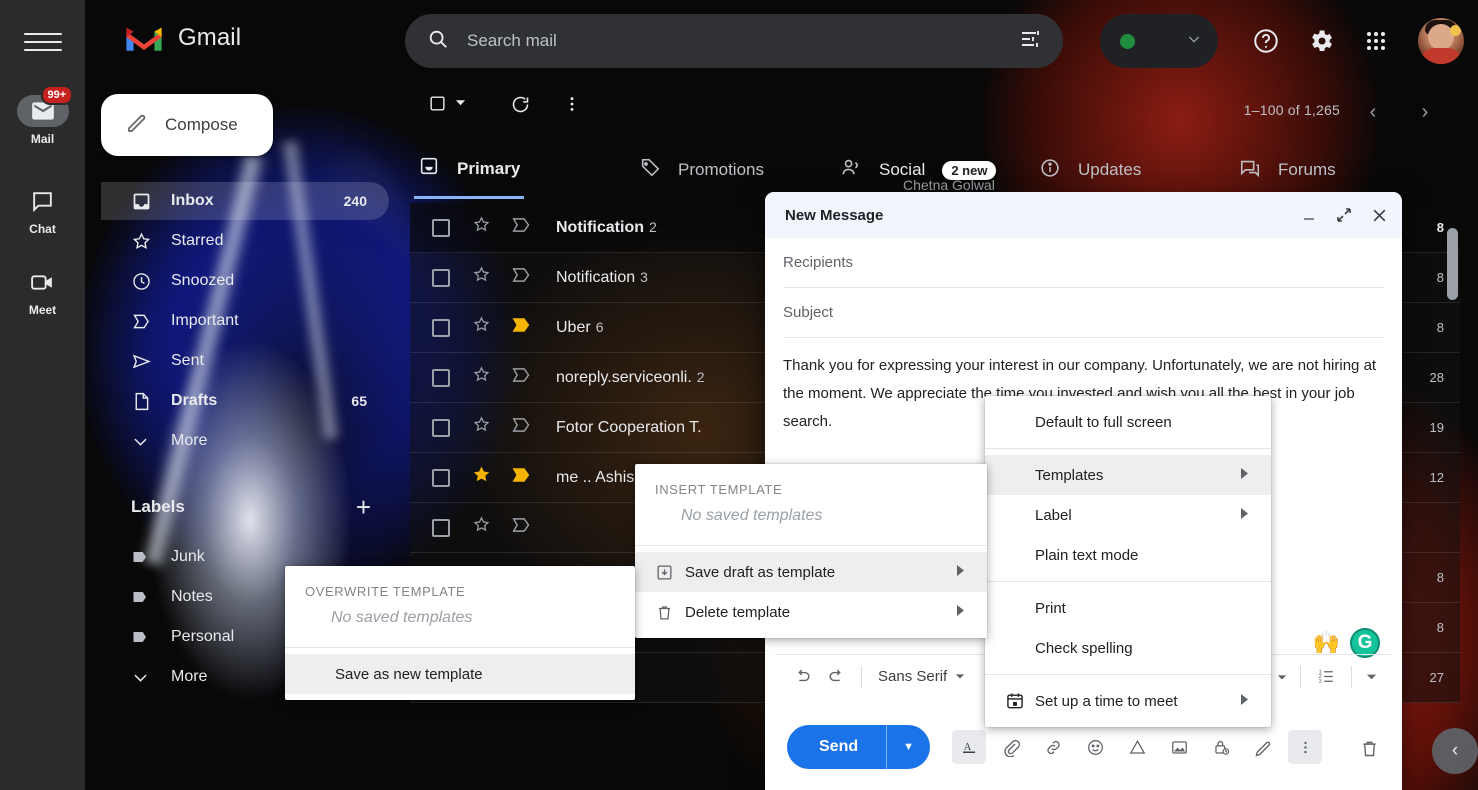  What do you see at coordinates (1090, 170) in the screenshot?
I see `tab-updates: Updates` at bounding box center [1090, 170].